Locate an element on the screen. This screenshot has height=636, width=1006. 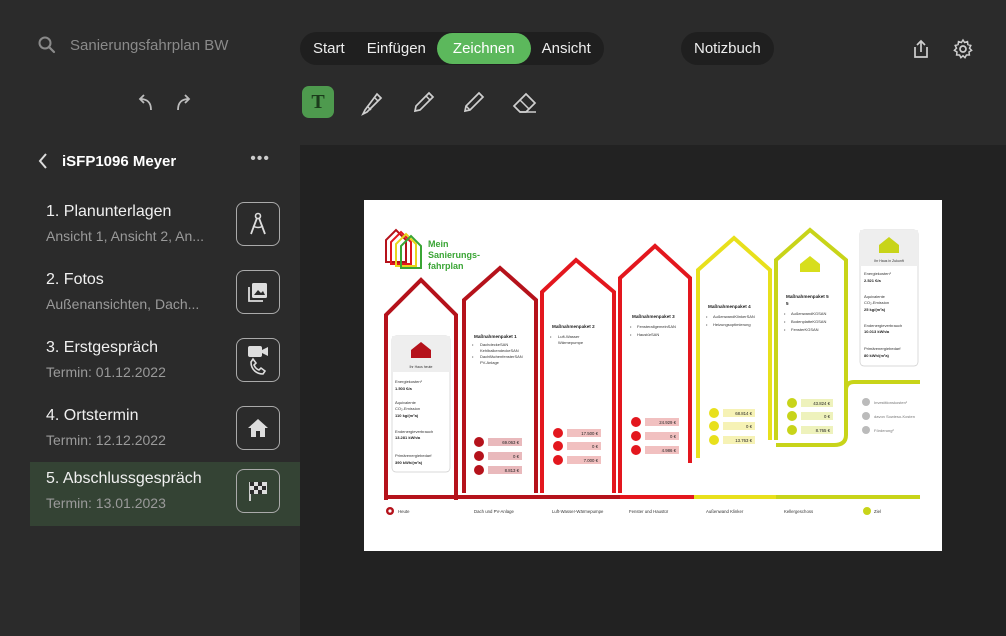
package-title: Maßnahmenpaket 3 is located at coordinates (653, 316).